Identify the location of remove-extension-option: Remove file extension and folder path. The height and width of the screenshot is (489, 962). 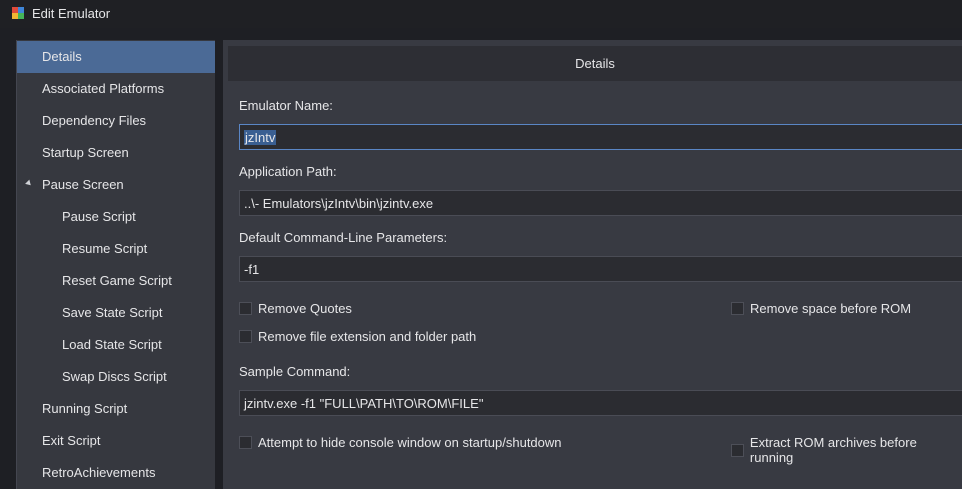
(357, 336).